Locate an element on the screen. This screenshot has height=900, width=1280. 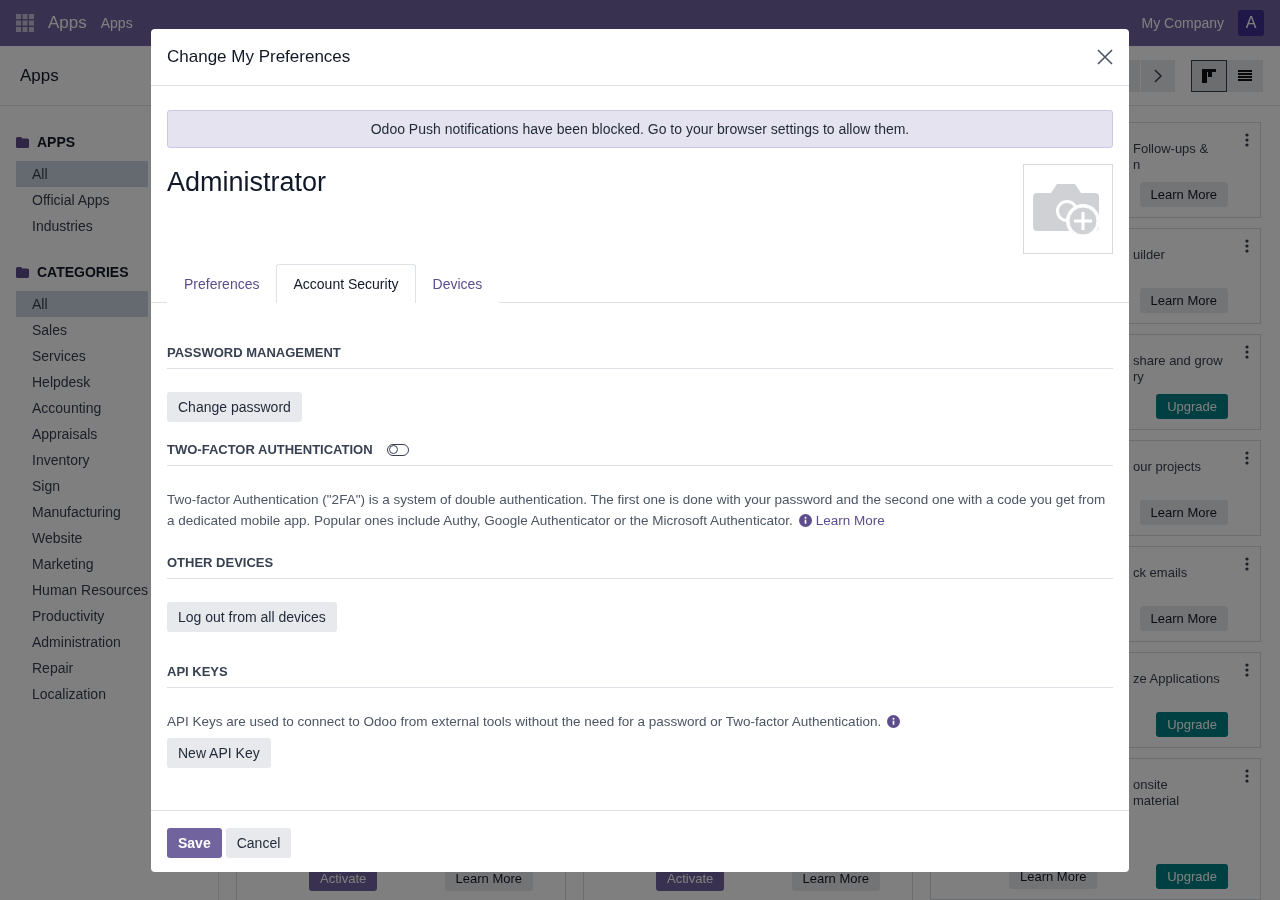
kanban-view-button is located at coordinates (1209, 75).